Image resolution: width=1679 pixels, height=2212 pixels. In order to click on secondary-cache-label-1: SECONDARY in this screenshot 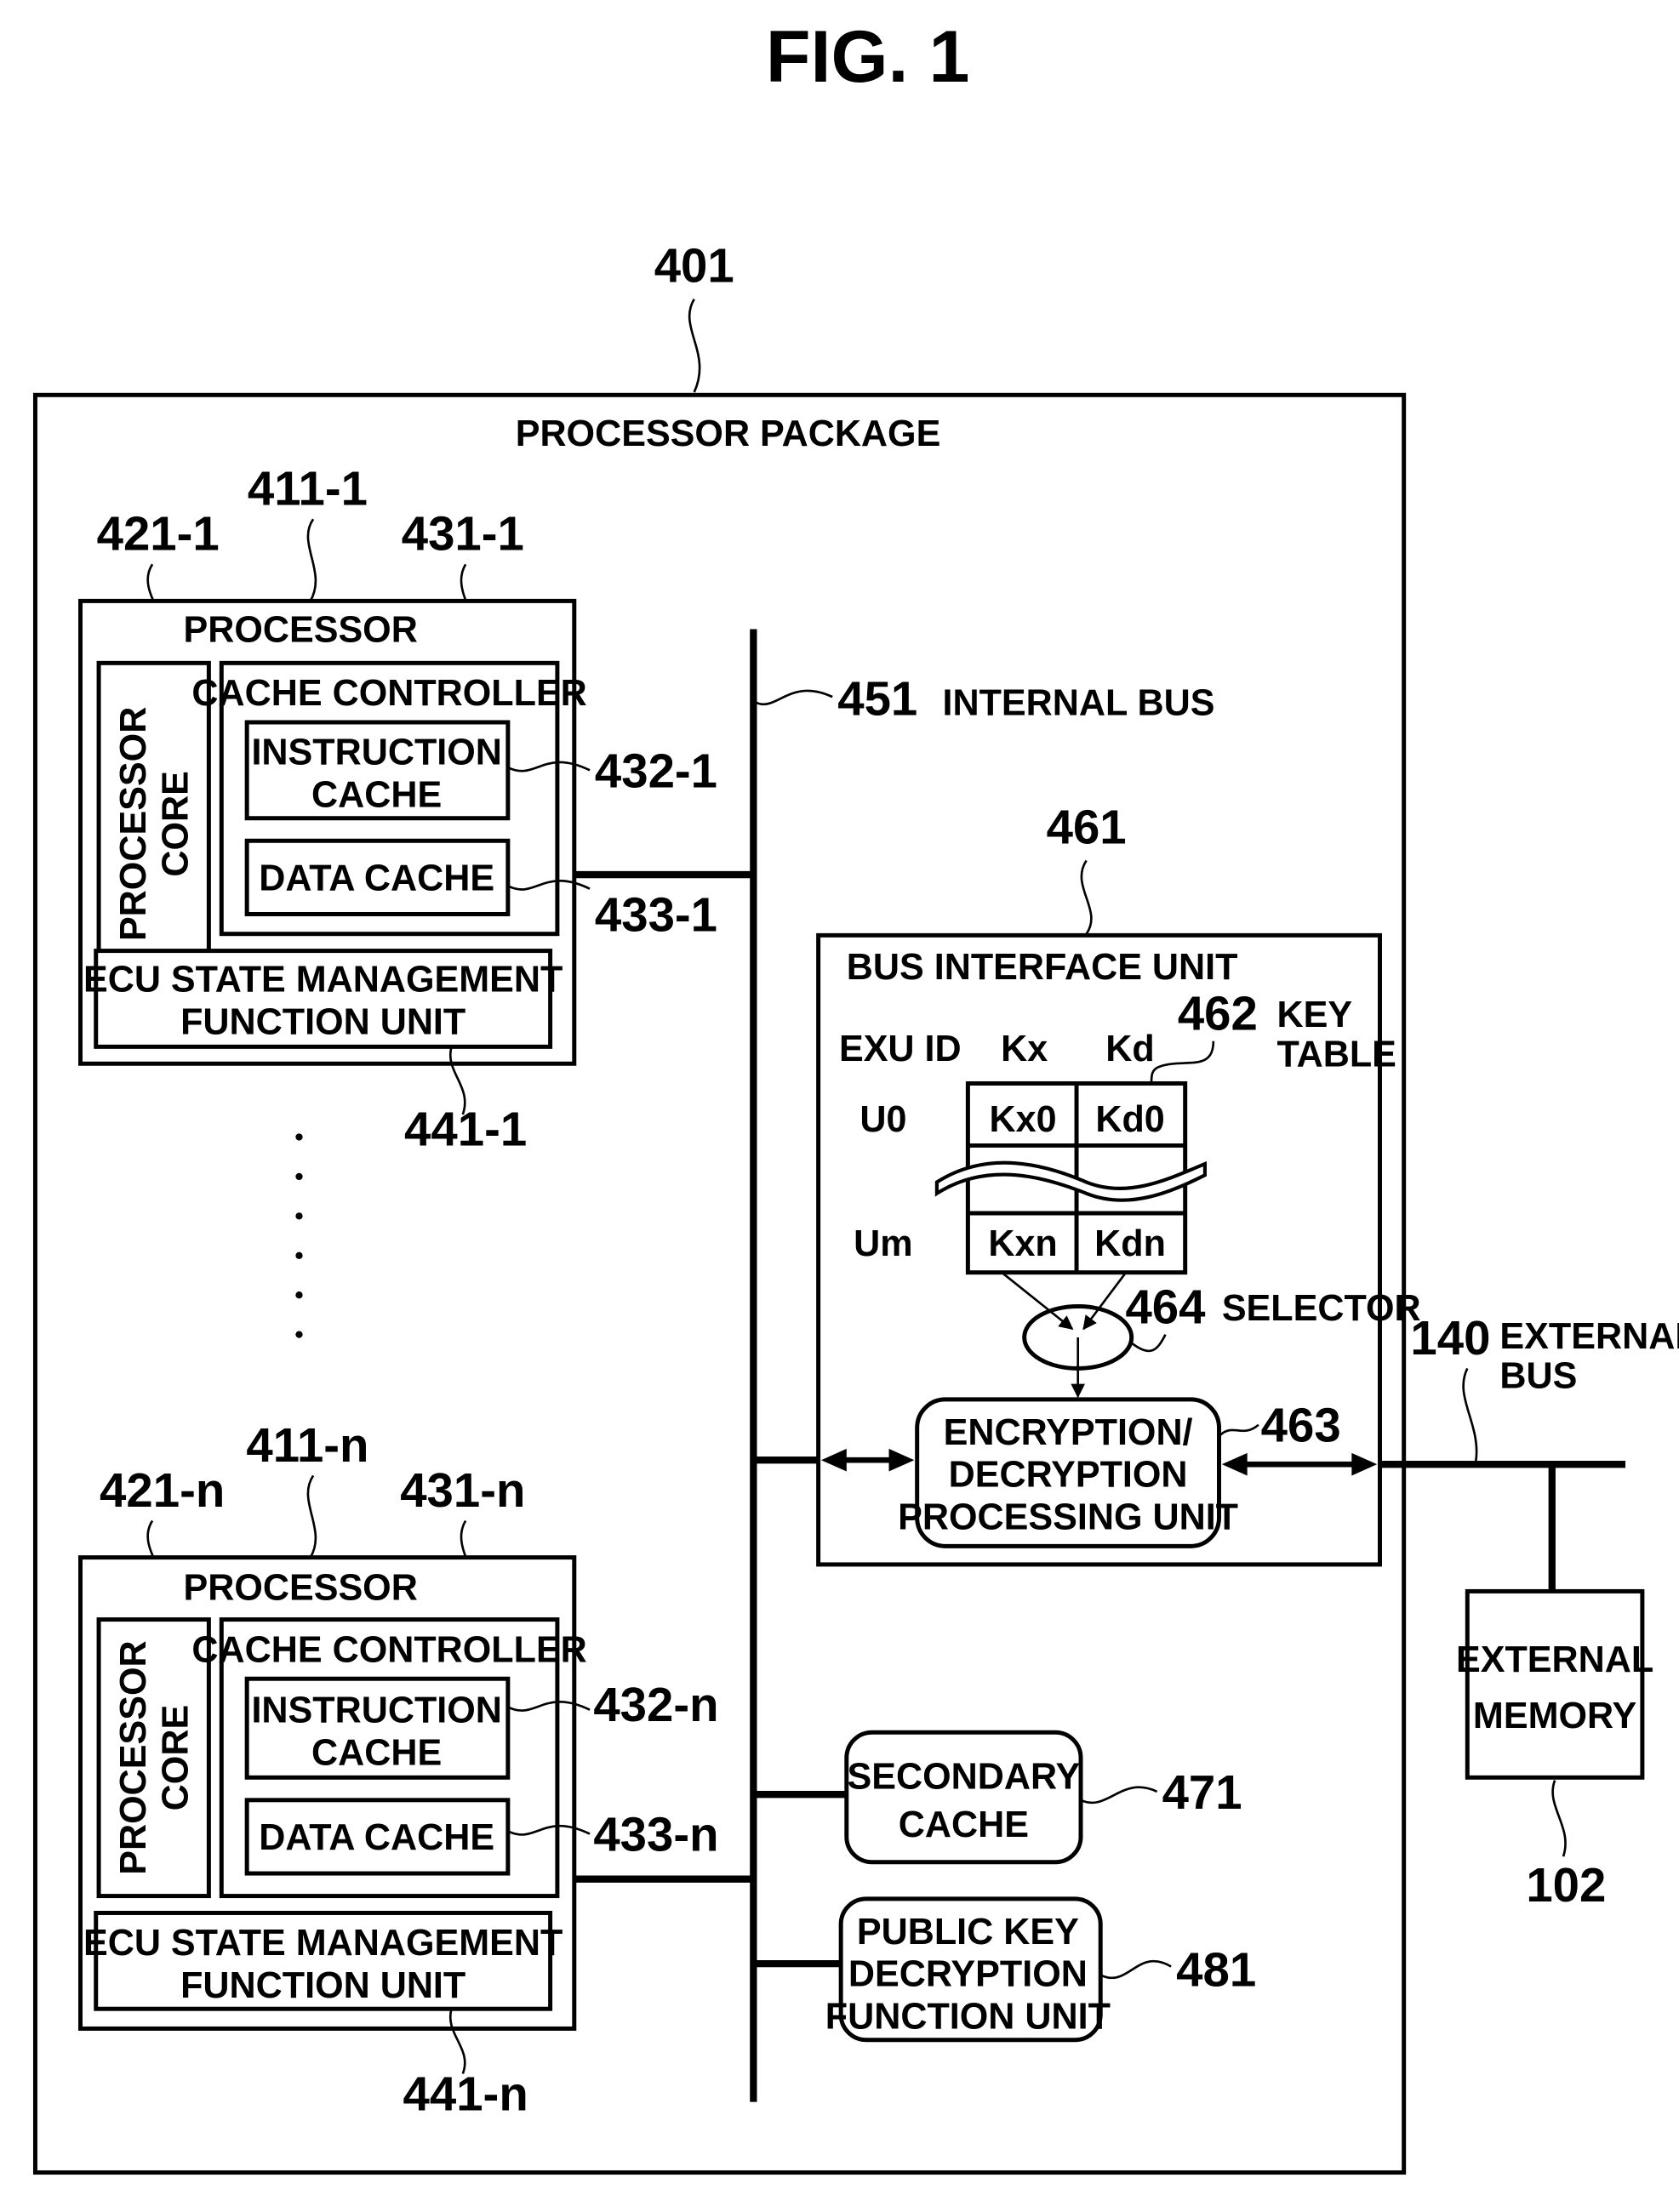, I will do `click(964, 1777)`.